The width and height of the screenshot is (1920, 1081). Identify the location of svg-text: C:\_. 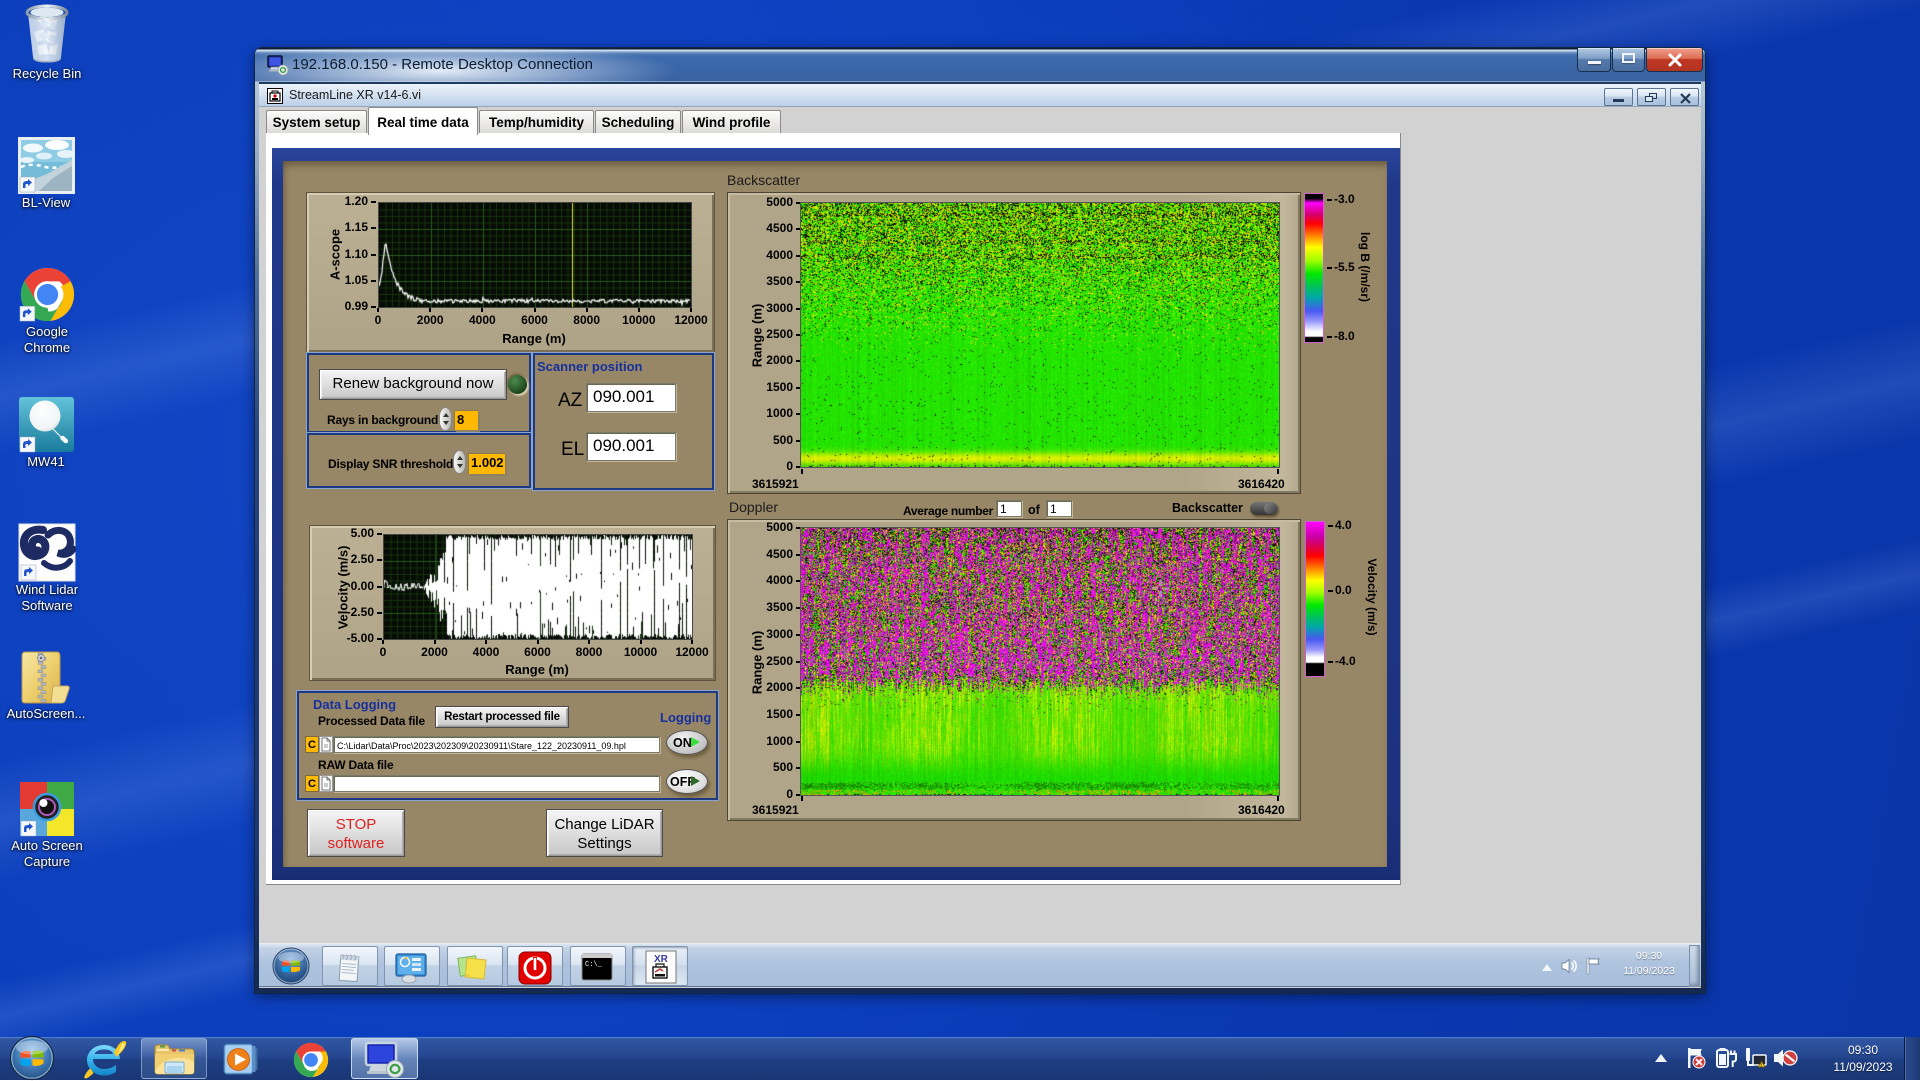
(594, 965).